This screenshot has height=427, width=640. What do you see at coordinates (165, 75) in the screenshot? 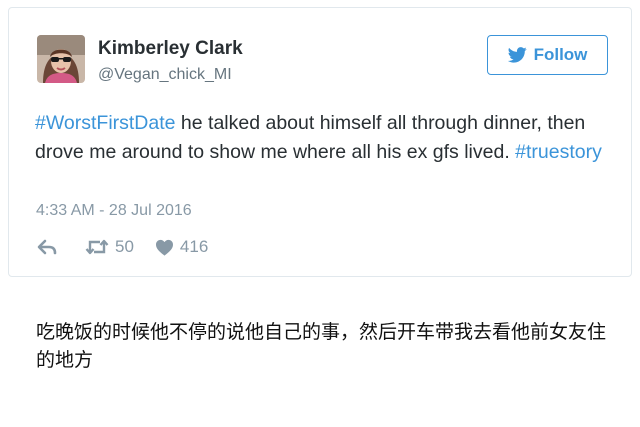
I see `user-handle: @Vegan_chick_MI` at bounding box center [165, 75].